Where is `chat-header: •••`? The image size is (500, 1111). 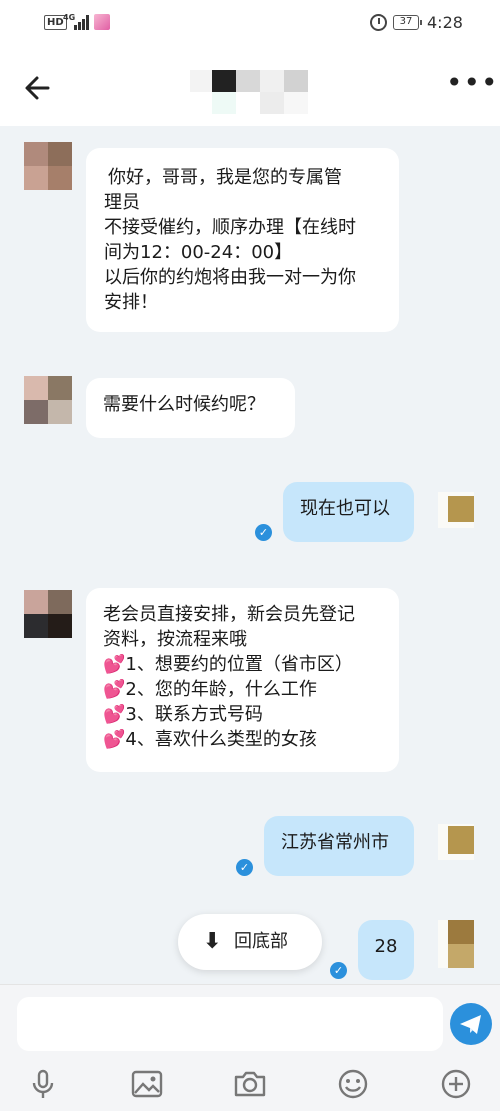 chat-header: ••• is located at coordinates (250, 87).